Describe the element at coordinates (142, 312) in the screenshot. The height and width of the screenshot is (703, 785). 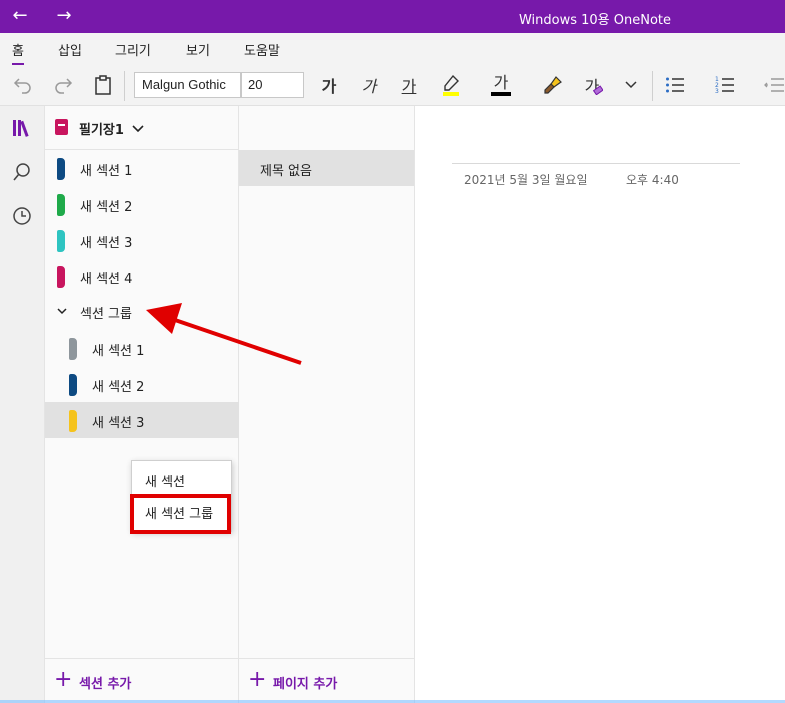
I see `section-group-item: 섹션 그룹` at that location.